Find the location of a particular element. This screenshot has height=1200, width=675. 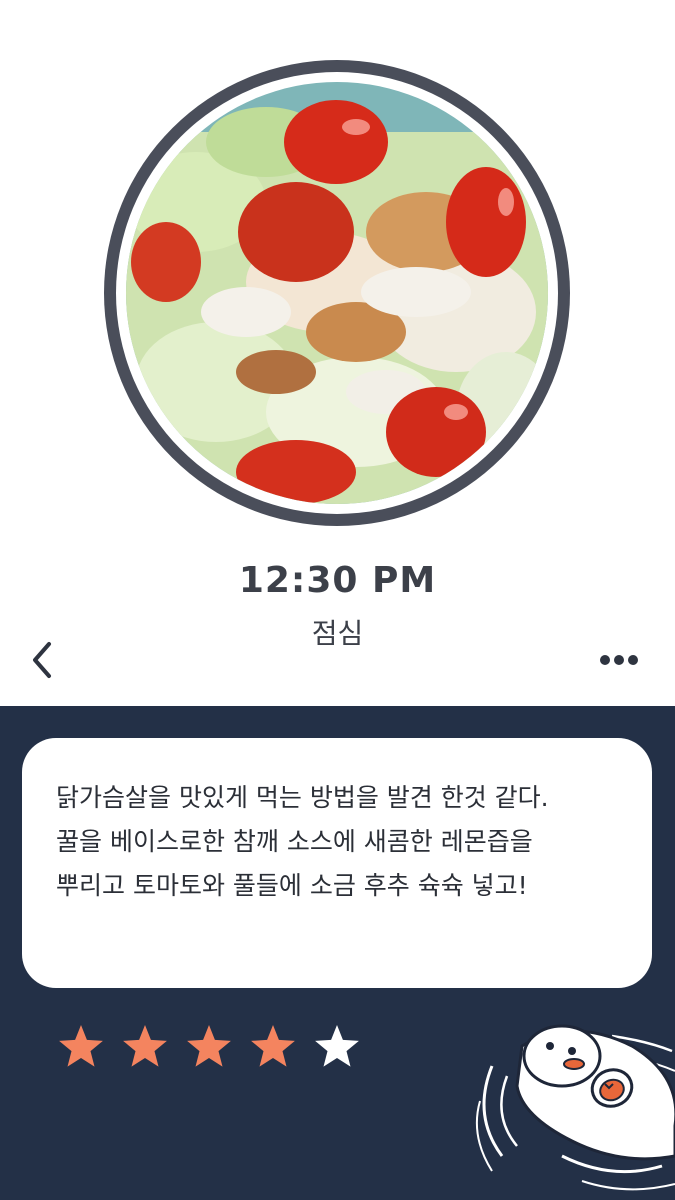

meal-type: 점심 is located at coordinates (337, 633).